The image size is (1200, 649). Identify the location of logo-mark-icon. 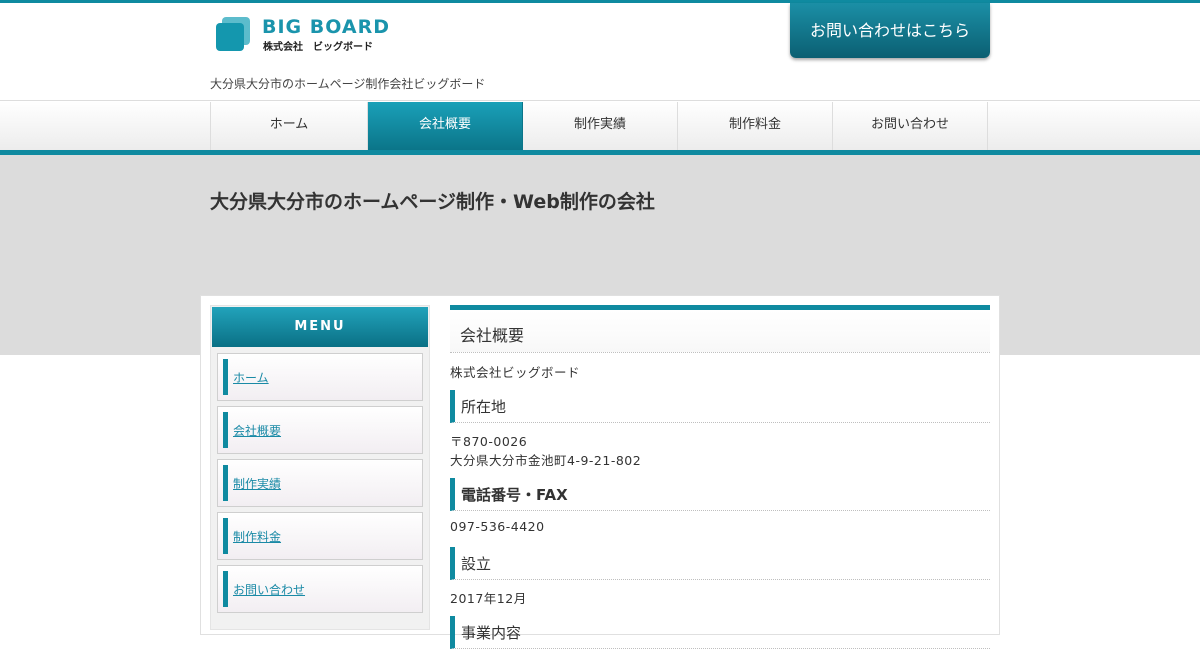
(233, 34).